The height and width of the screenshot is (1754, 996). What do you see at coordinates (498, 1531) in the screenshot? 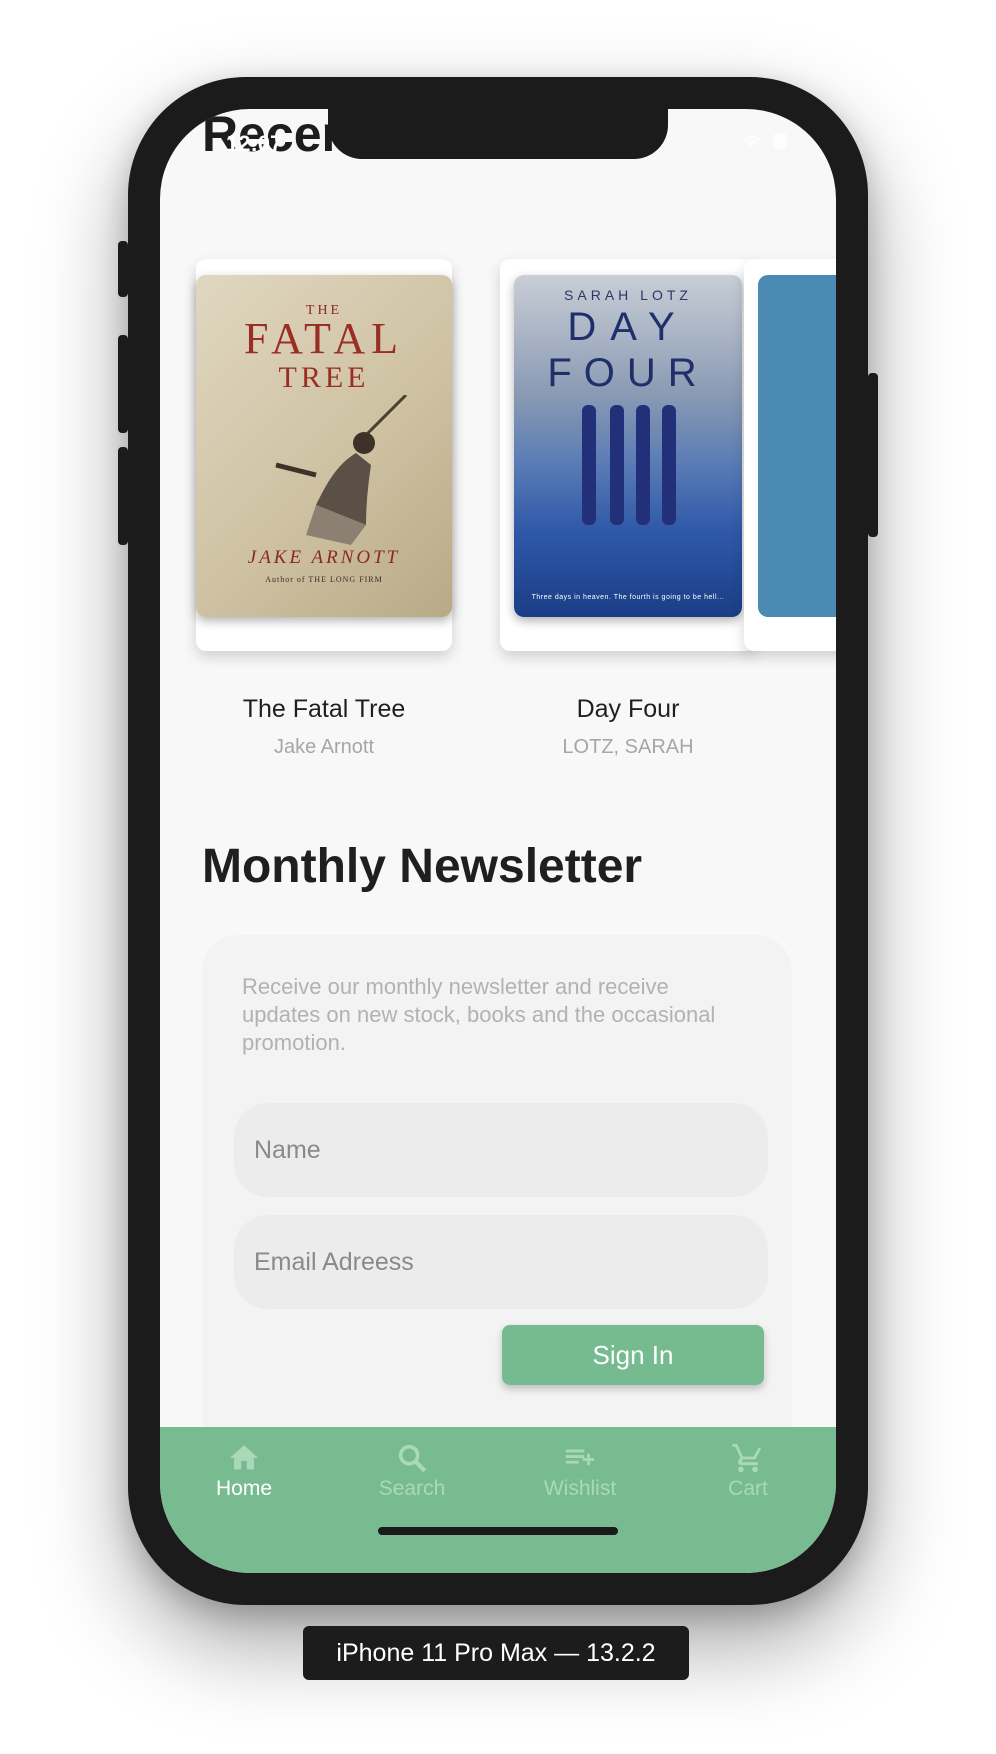
I see `home-indicator` at bounding box center [498, 1531].